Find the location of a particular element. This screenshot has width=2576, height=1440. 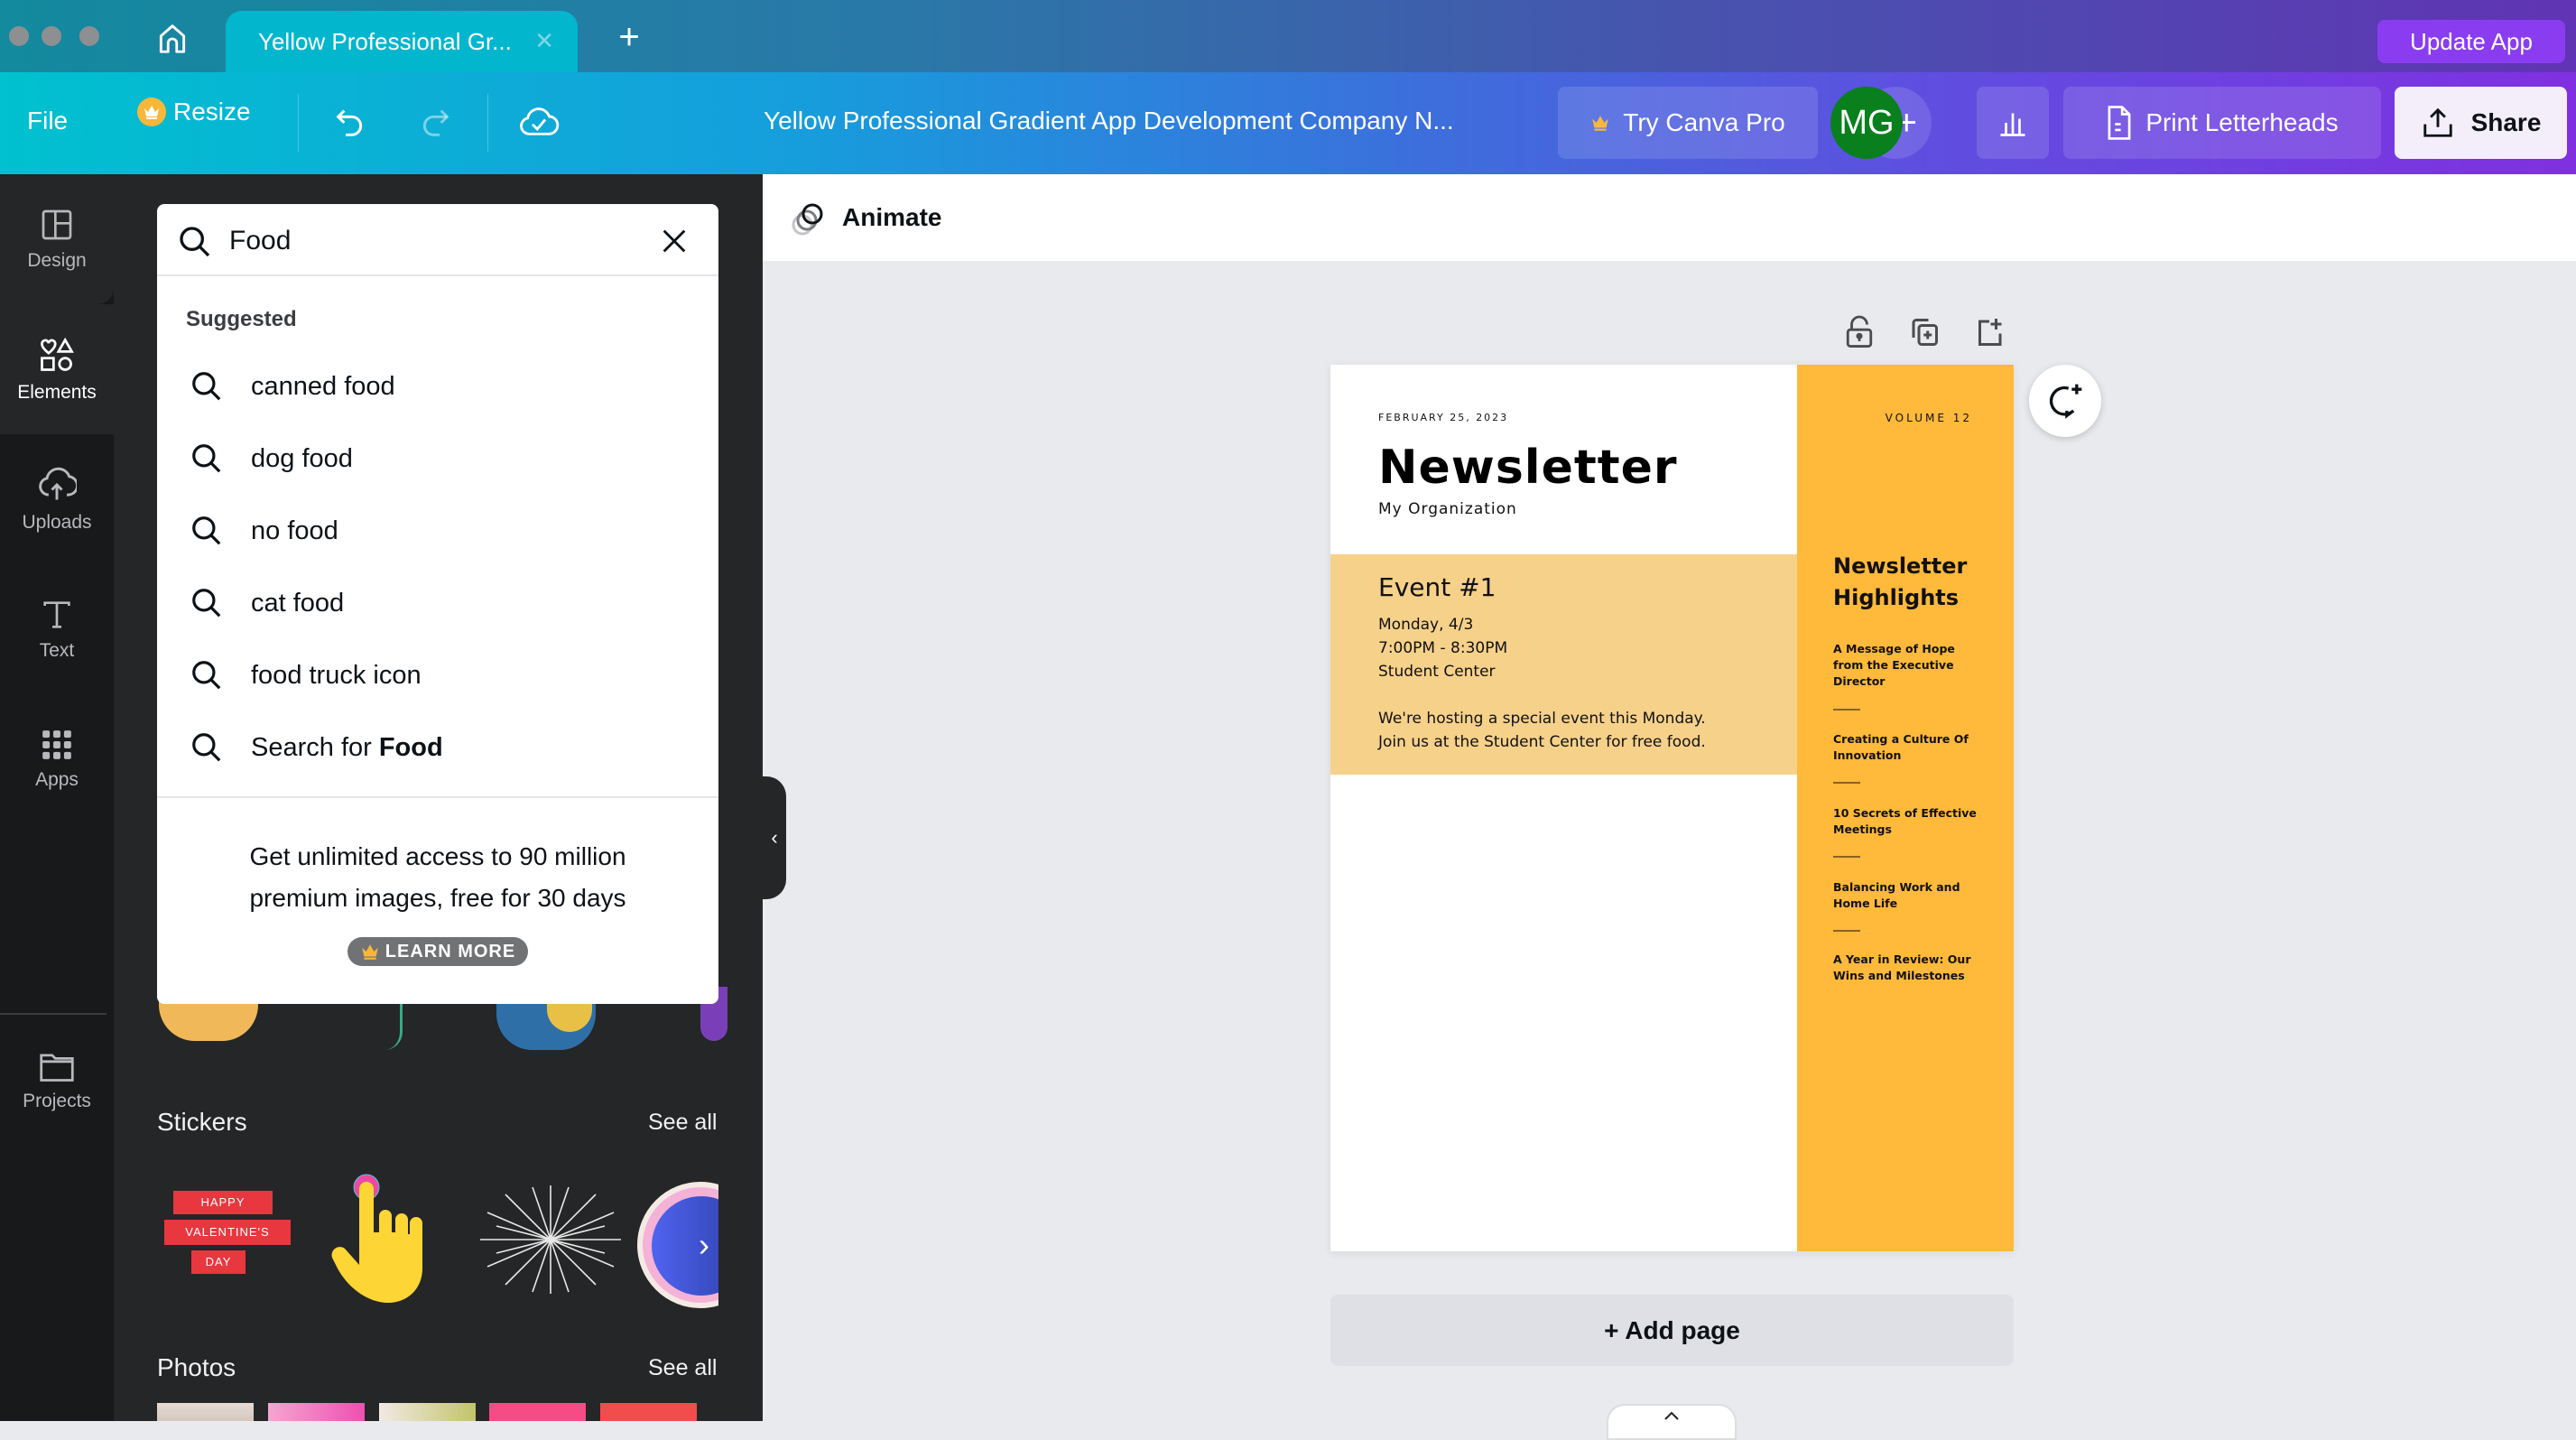

try-canva-pro-button: Try Canva Pro is located at coordinates (1688, 123).